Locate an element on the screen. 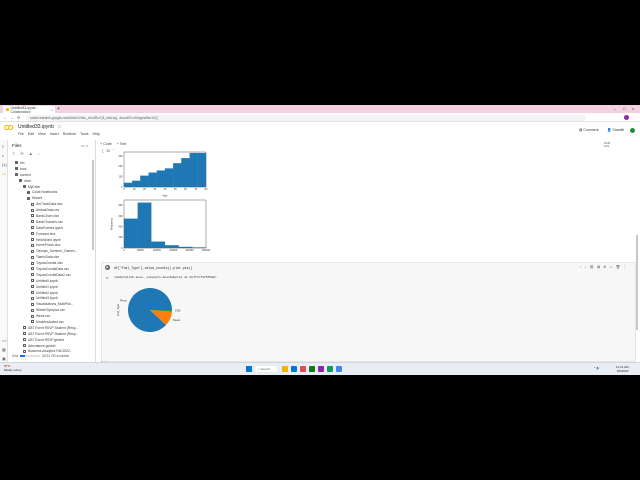  comment-button: ▤ Comment is located at coordinates (588, 130).